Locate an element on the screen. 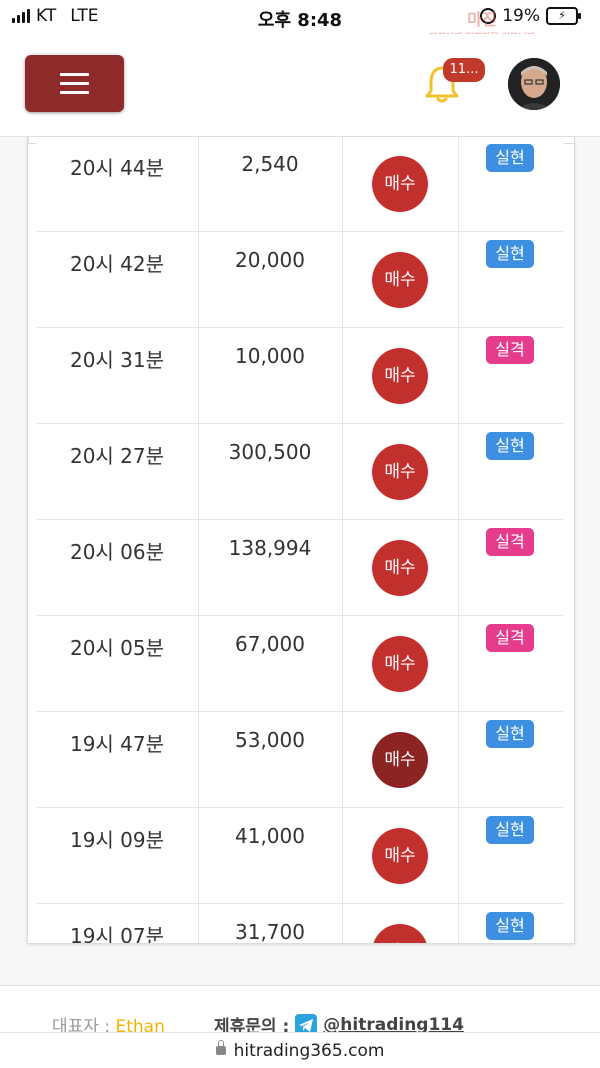  user-avatar is located at coordinates (534, 84).